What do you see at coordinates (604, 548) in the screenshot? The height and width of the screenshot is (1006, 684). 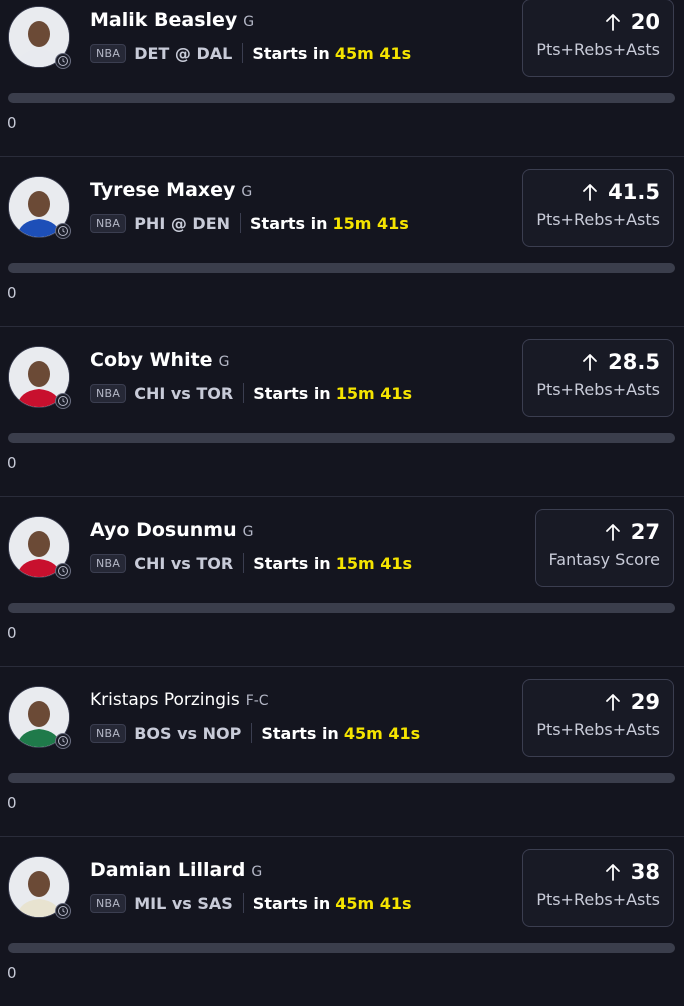 I see `projection-box: 27 Fantasy Score` at bounding box center [604, 548].